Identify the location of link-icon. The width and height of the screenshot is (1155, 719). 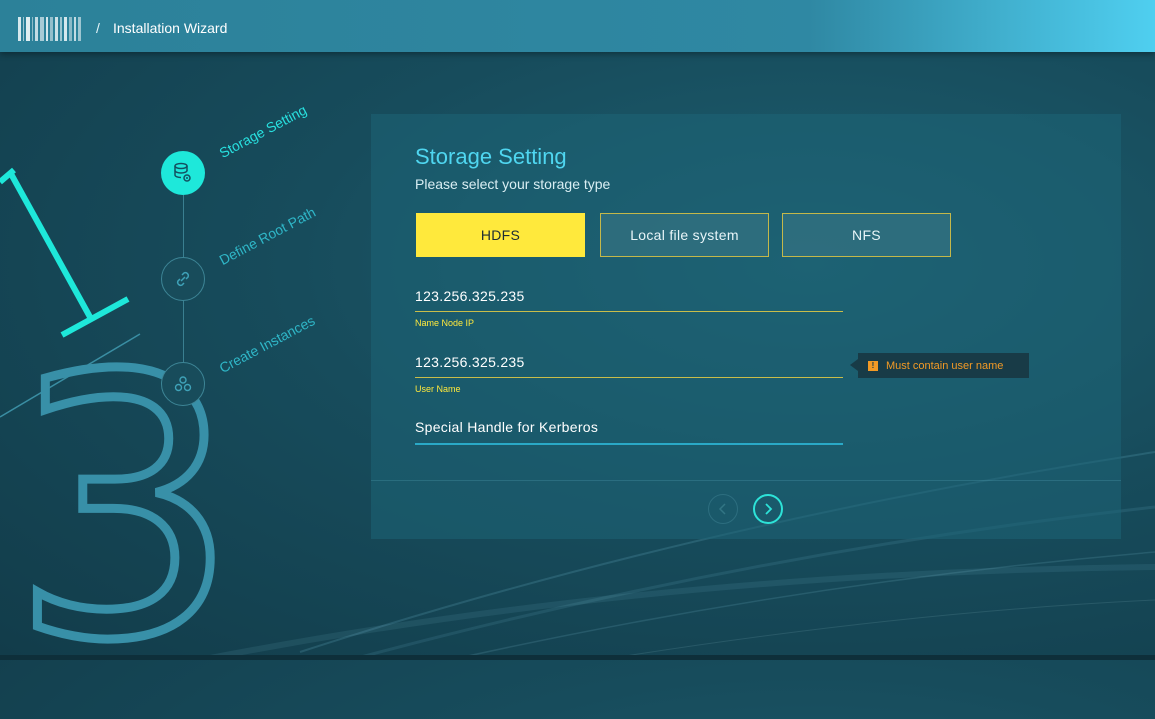
(183, 279).